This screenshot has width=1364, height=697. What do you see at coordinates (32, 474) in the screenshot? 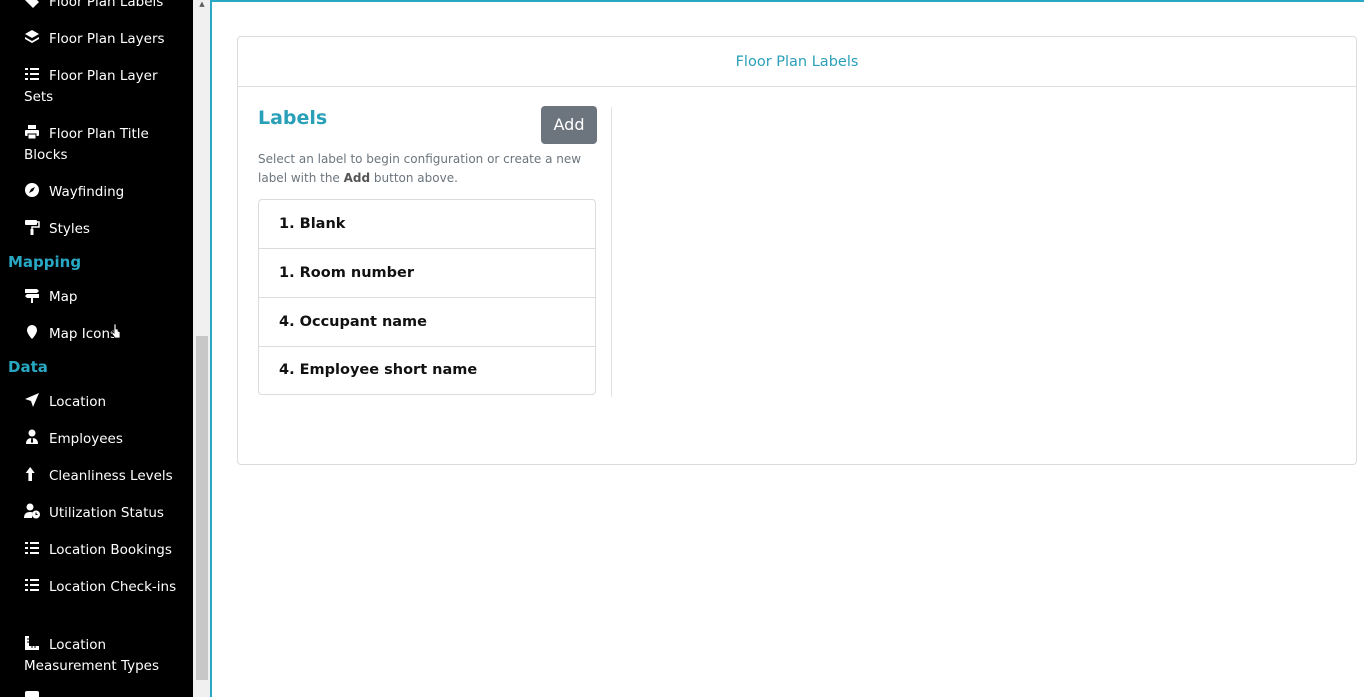
I see `arrow-up-icon` at bounding box center [32, 474].